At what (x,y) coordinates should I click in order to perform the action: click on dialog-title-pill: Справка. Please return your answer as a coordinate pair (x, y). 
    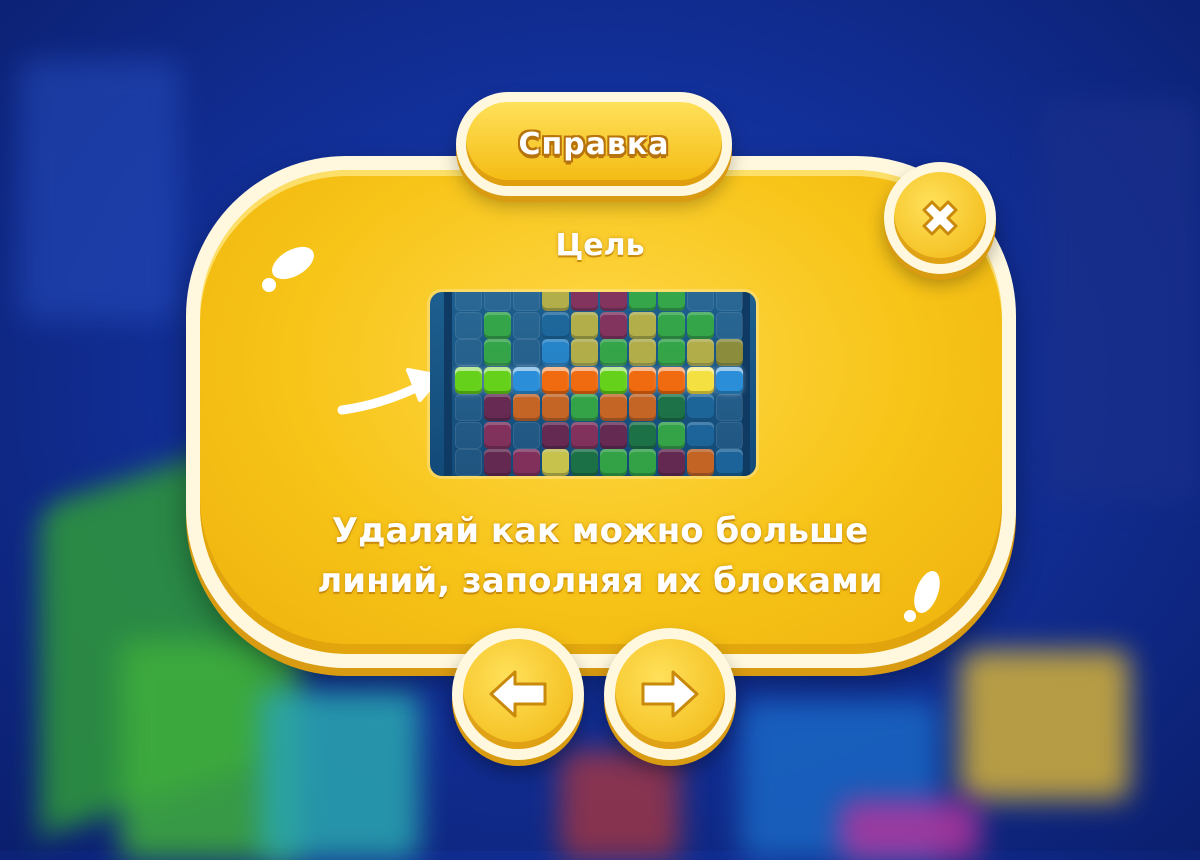
    Looking at the image, I should click on (594, 144).